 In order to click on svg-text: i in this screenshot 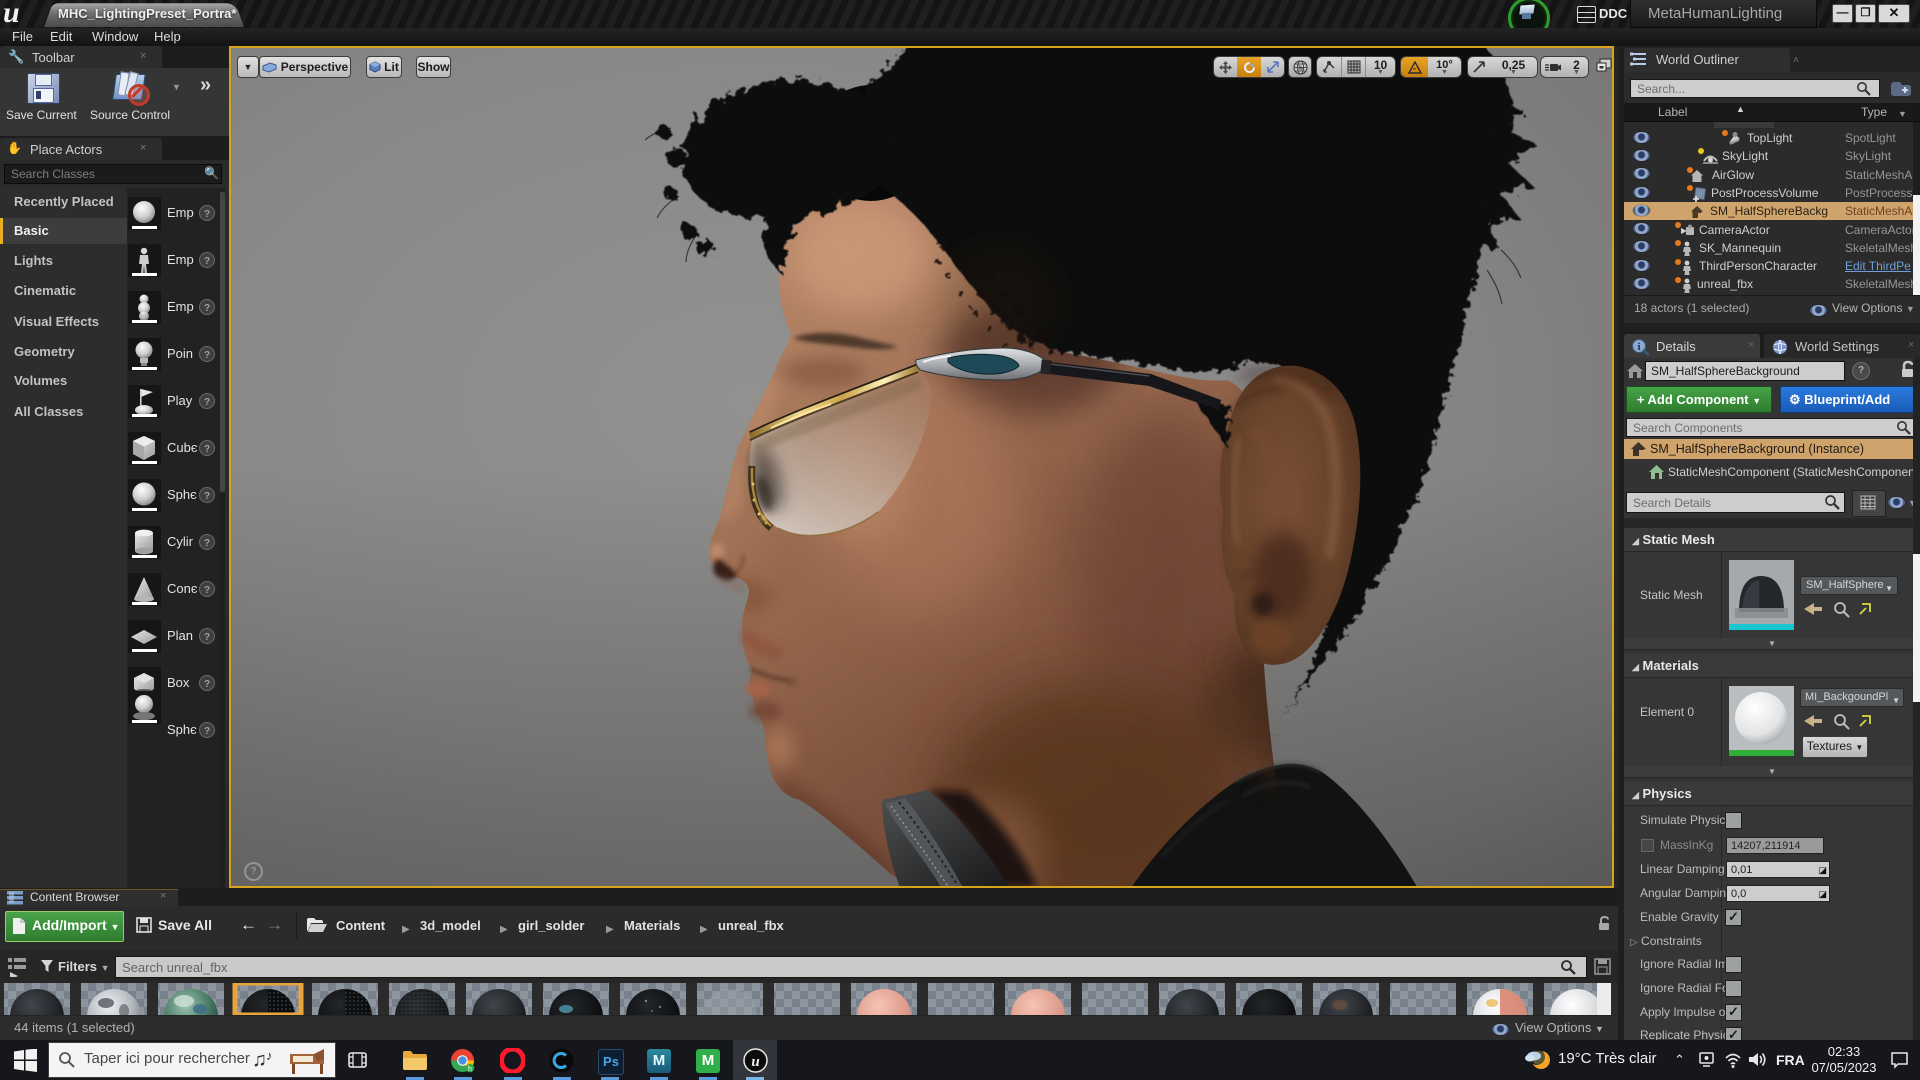, I will do `click(1638, 347)`.